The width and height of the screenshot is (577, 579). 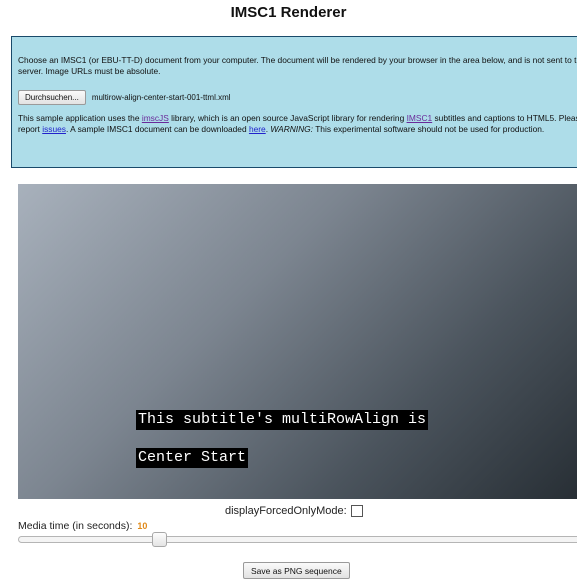 What do you see at coordinates (282, 420) in the screenshot?
I see `subtitle-line-1: This subtitle's multiRowAlign is` at bounding box center [282, 420].